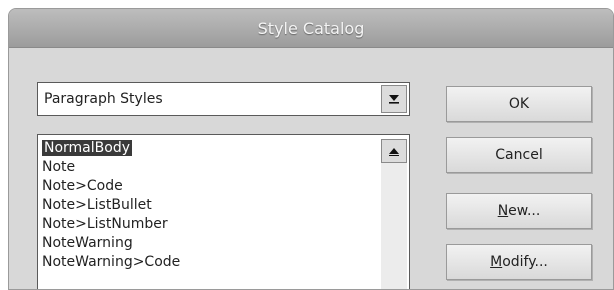  I want to click on style-category-dropdown: Paragraph Styles, so click(223, 99).